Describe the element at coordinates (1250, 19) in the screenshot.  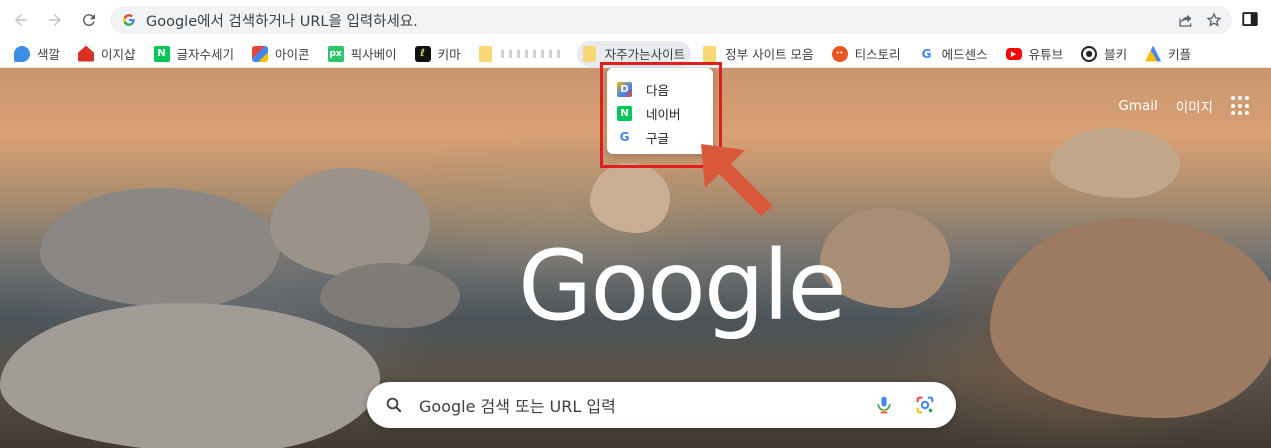
I see `side-panel-icon` at that location.